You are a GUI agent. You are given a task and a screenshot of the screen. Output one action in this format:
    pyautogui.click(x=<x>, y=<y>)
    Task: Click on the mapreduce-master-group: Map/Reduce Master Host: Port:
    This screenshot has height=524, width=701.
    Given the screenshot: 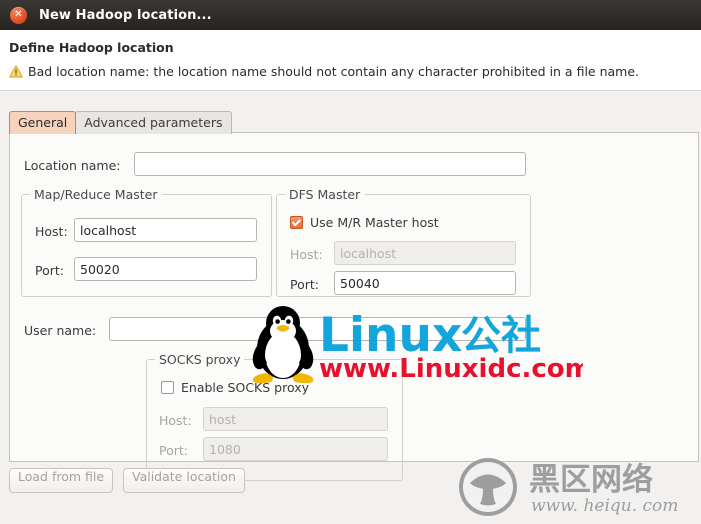 What is the action you would take?
    pyautogui.click(x=146, y=242)
    